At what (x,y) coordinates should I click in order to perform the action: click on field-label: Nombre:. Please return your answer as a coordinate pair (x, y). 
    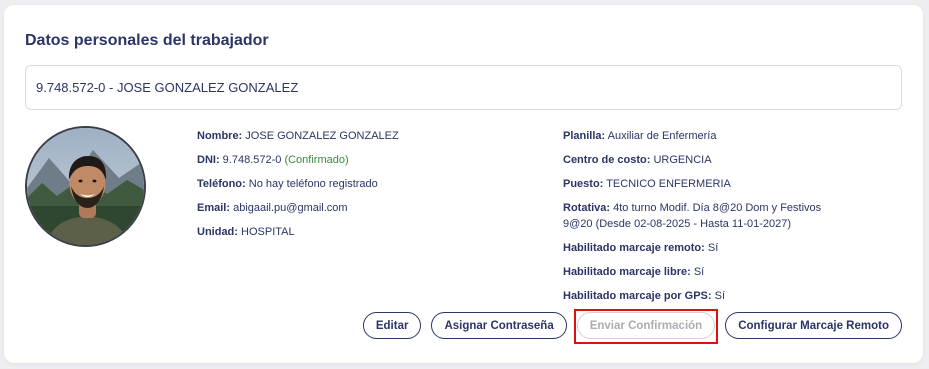
    Looking at the image, I should click on (220, 136).